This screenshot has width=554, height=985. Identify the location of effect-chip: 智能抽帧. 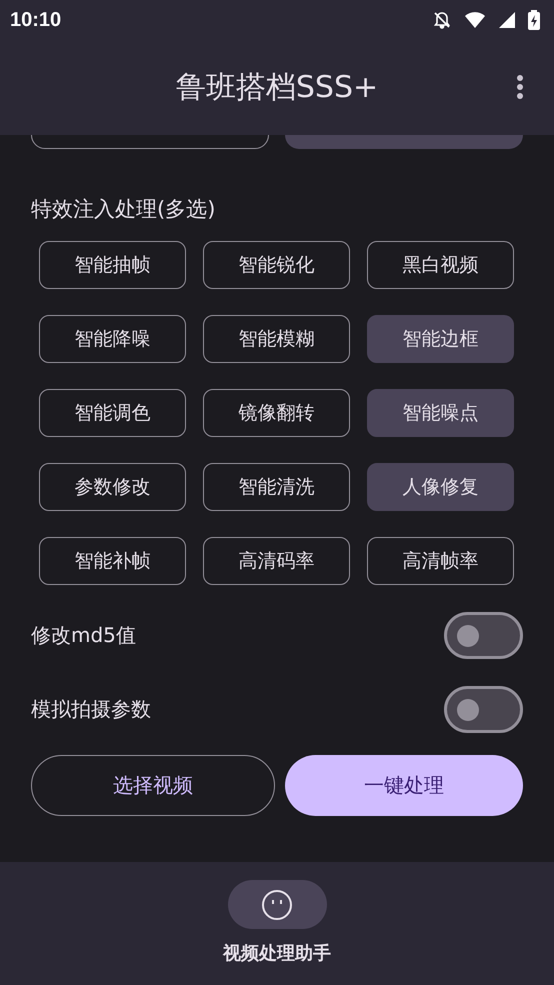
(112, 265).